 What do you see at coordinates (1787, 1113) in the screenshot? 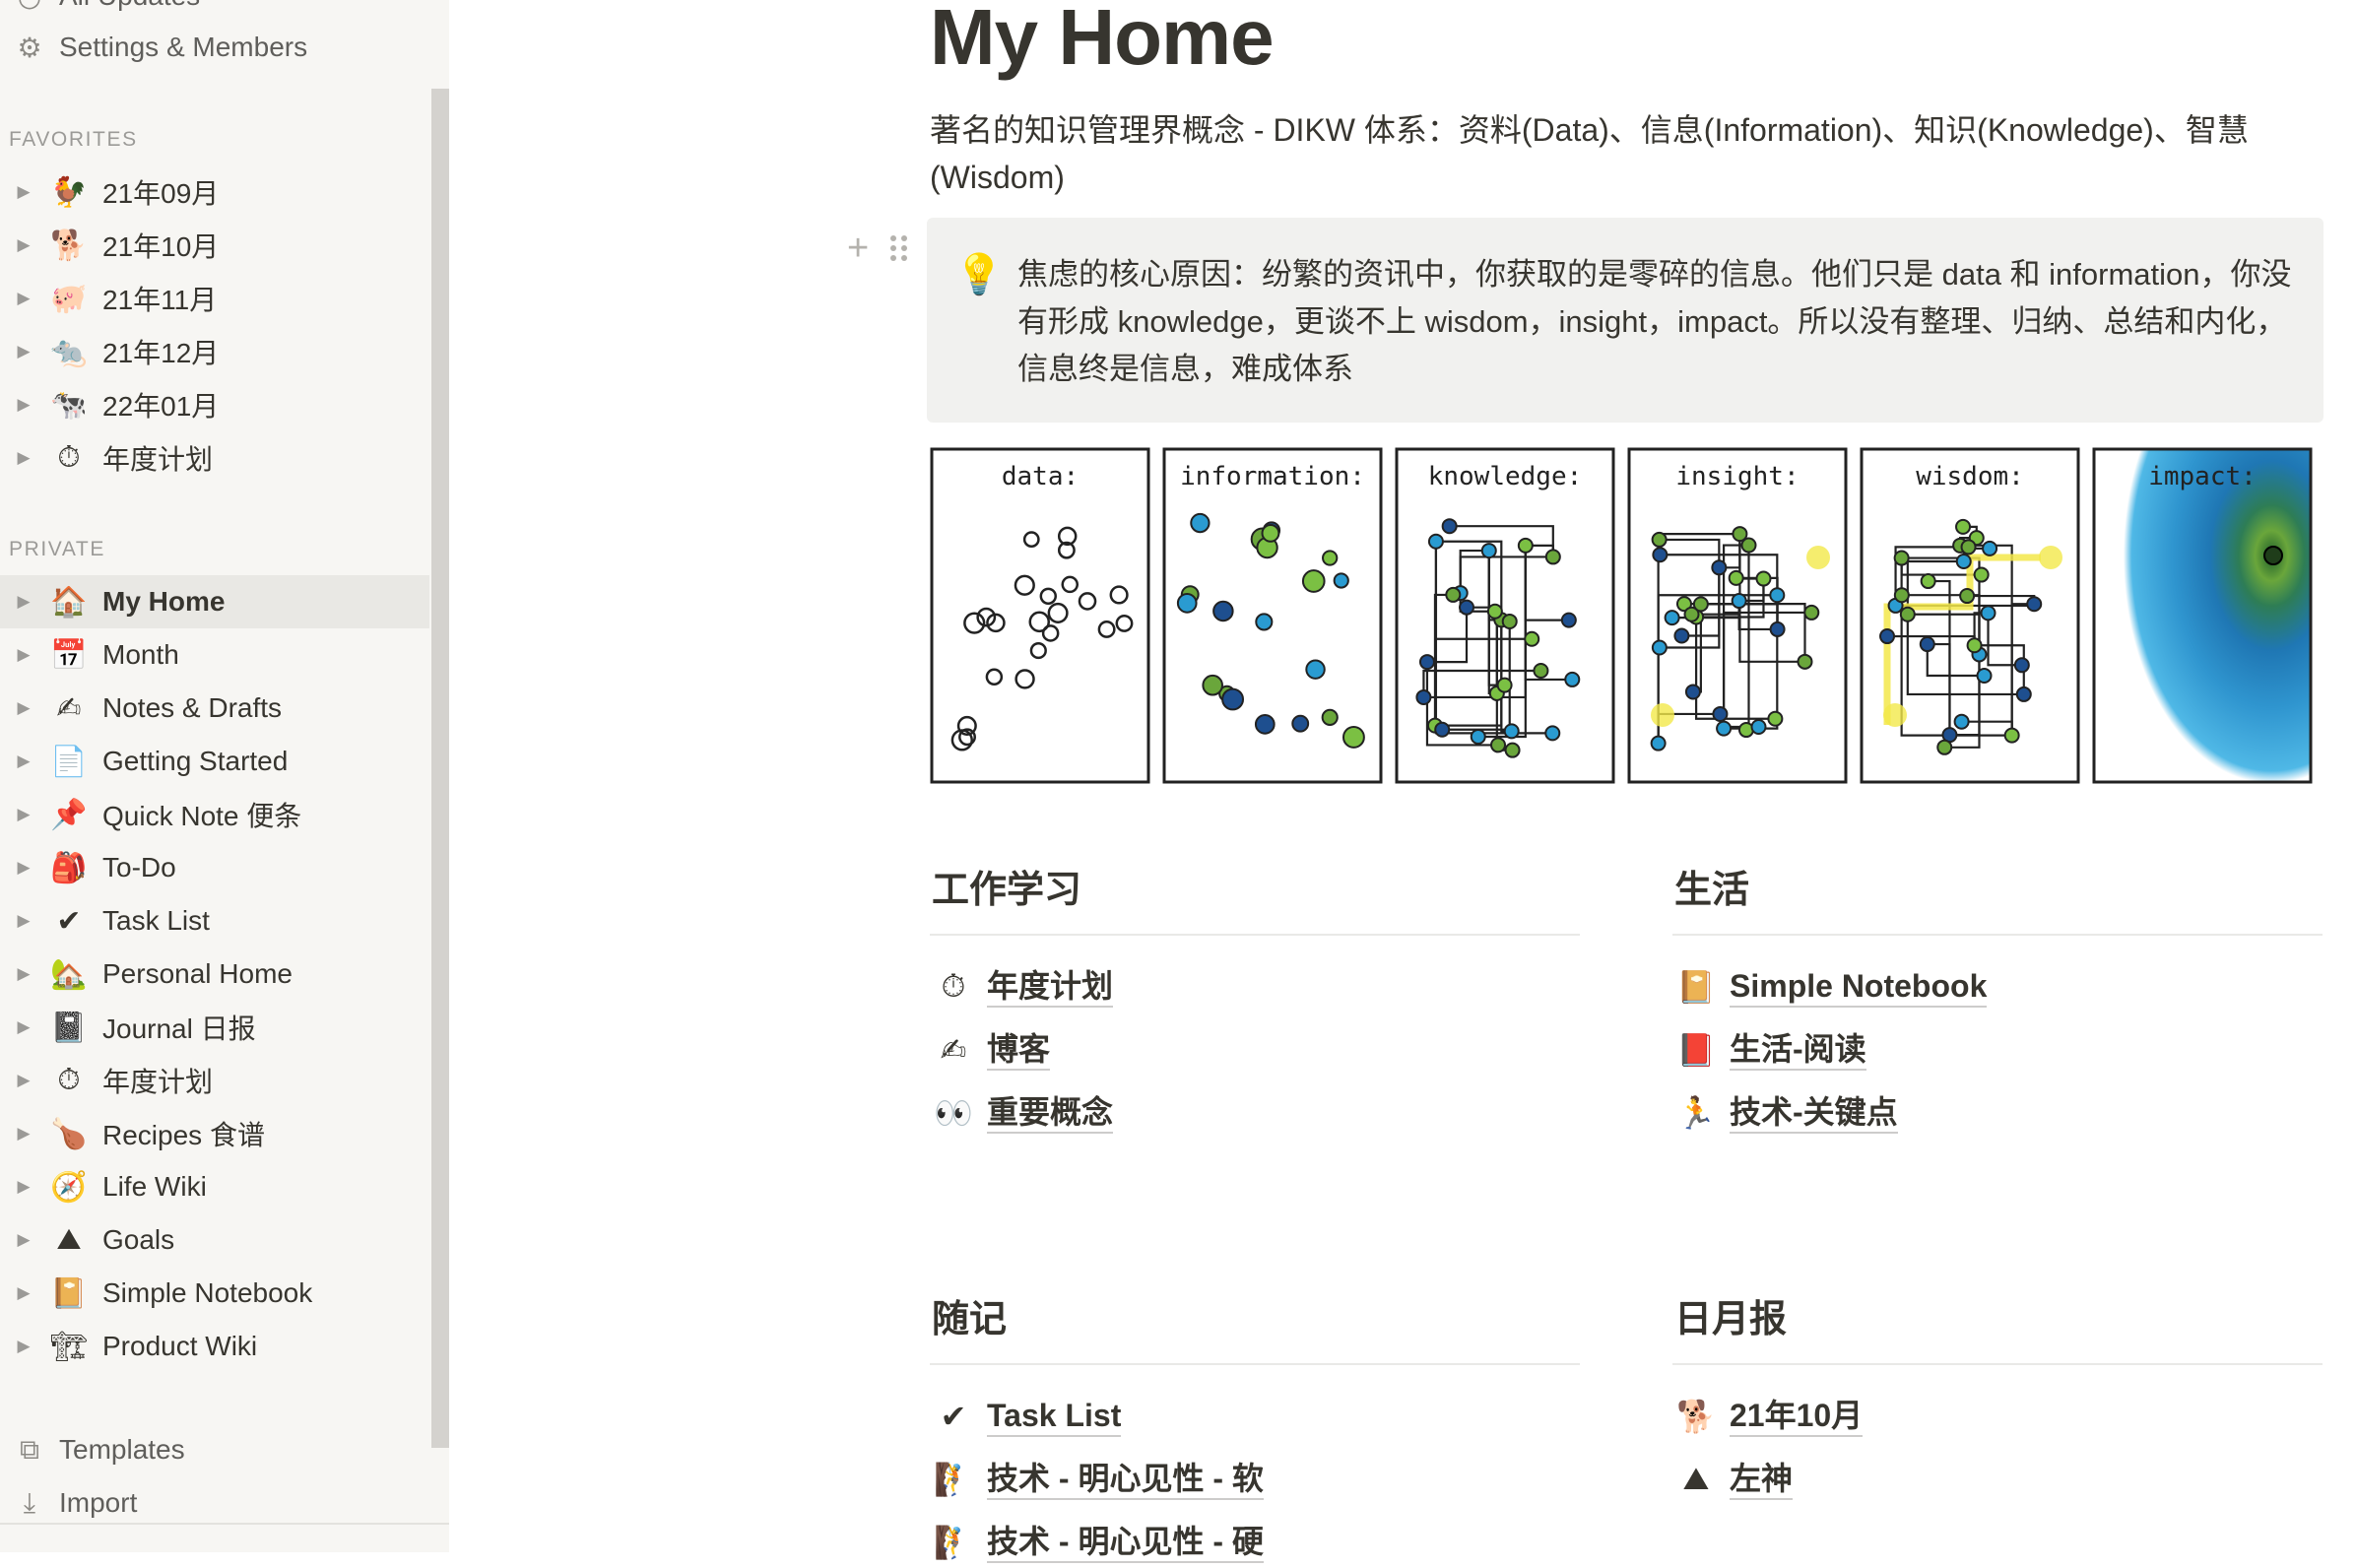
I see `page-link: 🏃 技术-关键点` at bounding box center [1787, 1113].